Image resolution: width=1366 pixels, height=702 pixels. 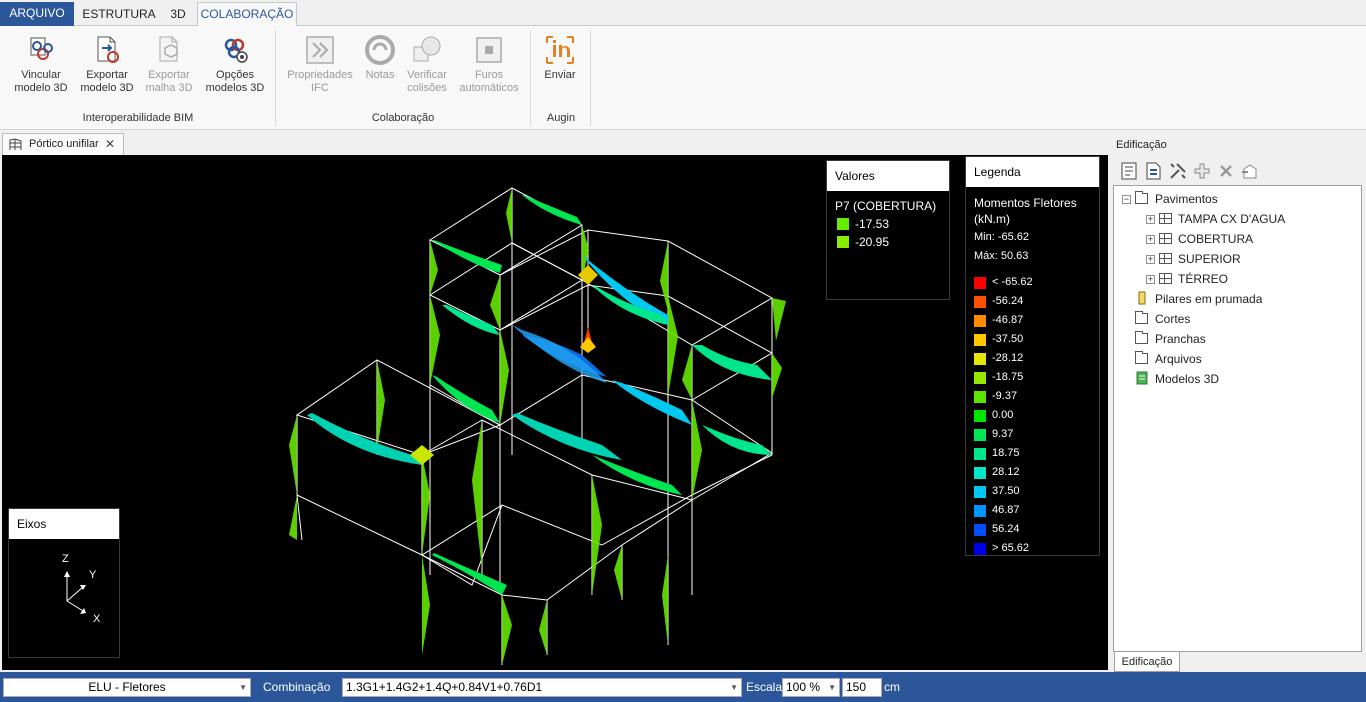 What do you see at coordinates (1162, 319) in the screenshot?
I see `tree-node-cortes: Cortes` at bounding box center [1162, 319].